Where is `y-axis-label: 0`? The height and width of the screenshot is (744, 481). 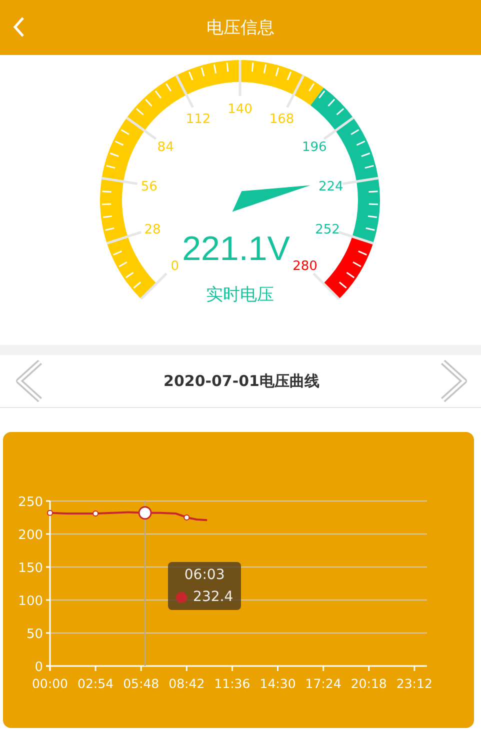
y-axis-label: 0 is located at coordinates (38, 667).